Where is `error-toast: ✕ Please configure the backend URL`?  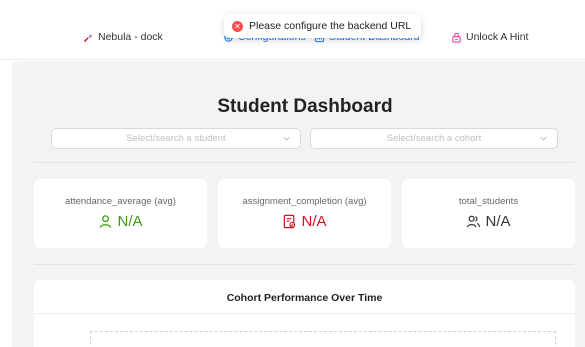
error-toast: ✕ Please configure the backend URL is located at coordinates (323, 26).